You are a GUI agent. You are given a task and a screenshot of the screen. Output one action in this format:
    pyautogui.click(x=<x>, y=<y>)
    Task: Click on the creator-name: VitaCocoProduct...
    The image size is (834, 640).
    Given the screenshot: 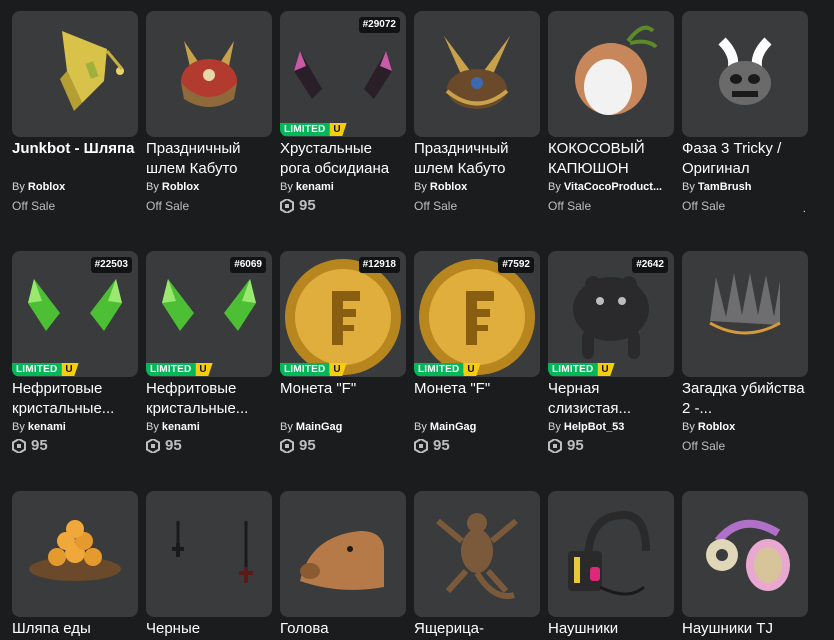 What is the action you would take?
    pyautogui.click(x=613, y=187)
    